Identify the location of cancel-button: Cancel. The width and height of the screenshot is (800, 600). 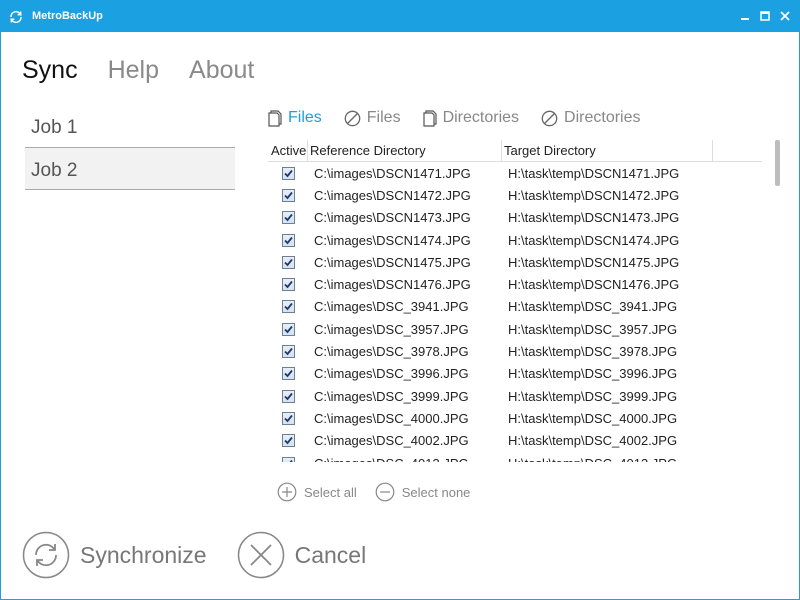
(302, 555).